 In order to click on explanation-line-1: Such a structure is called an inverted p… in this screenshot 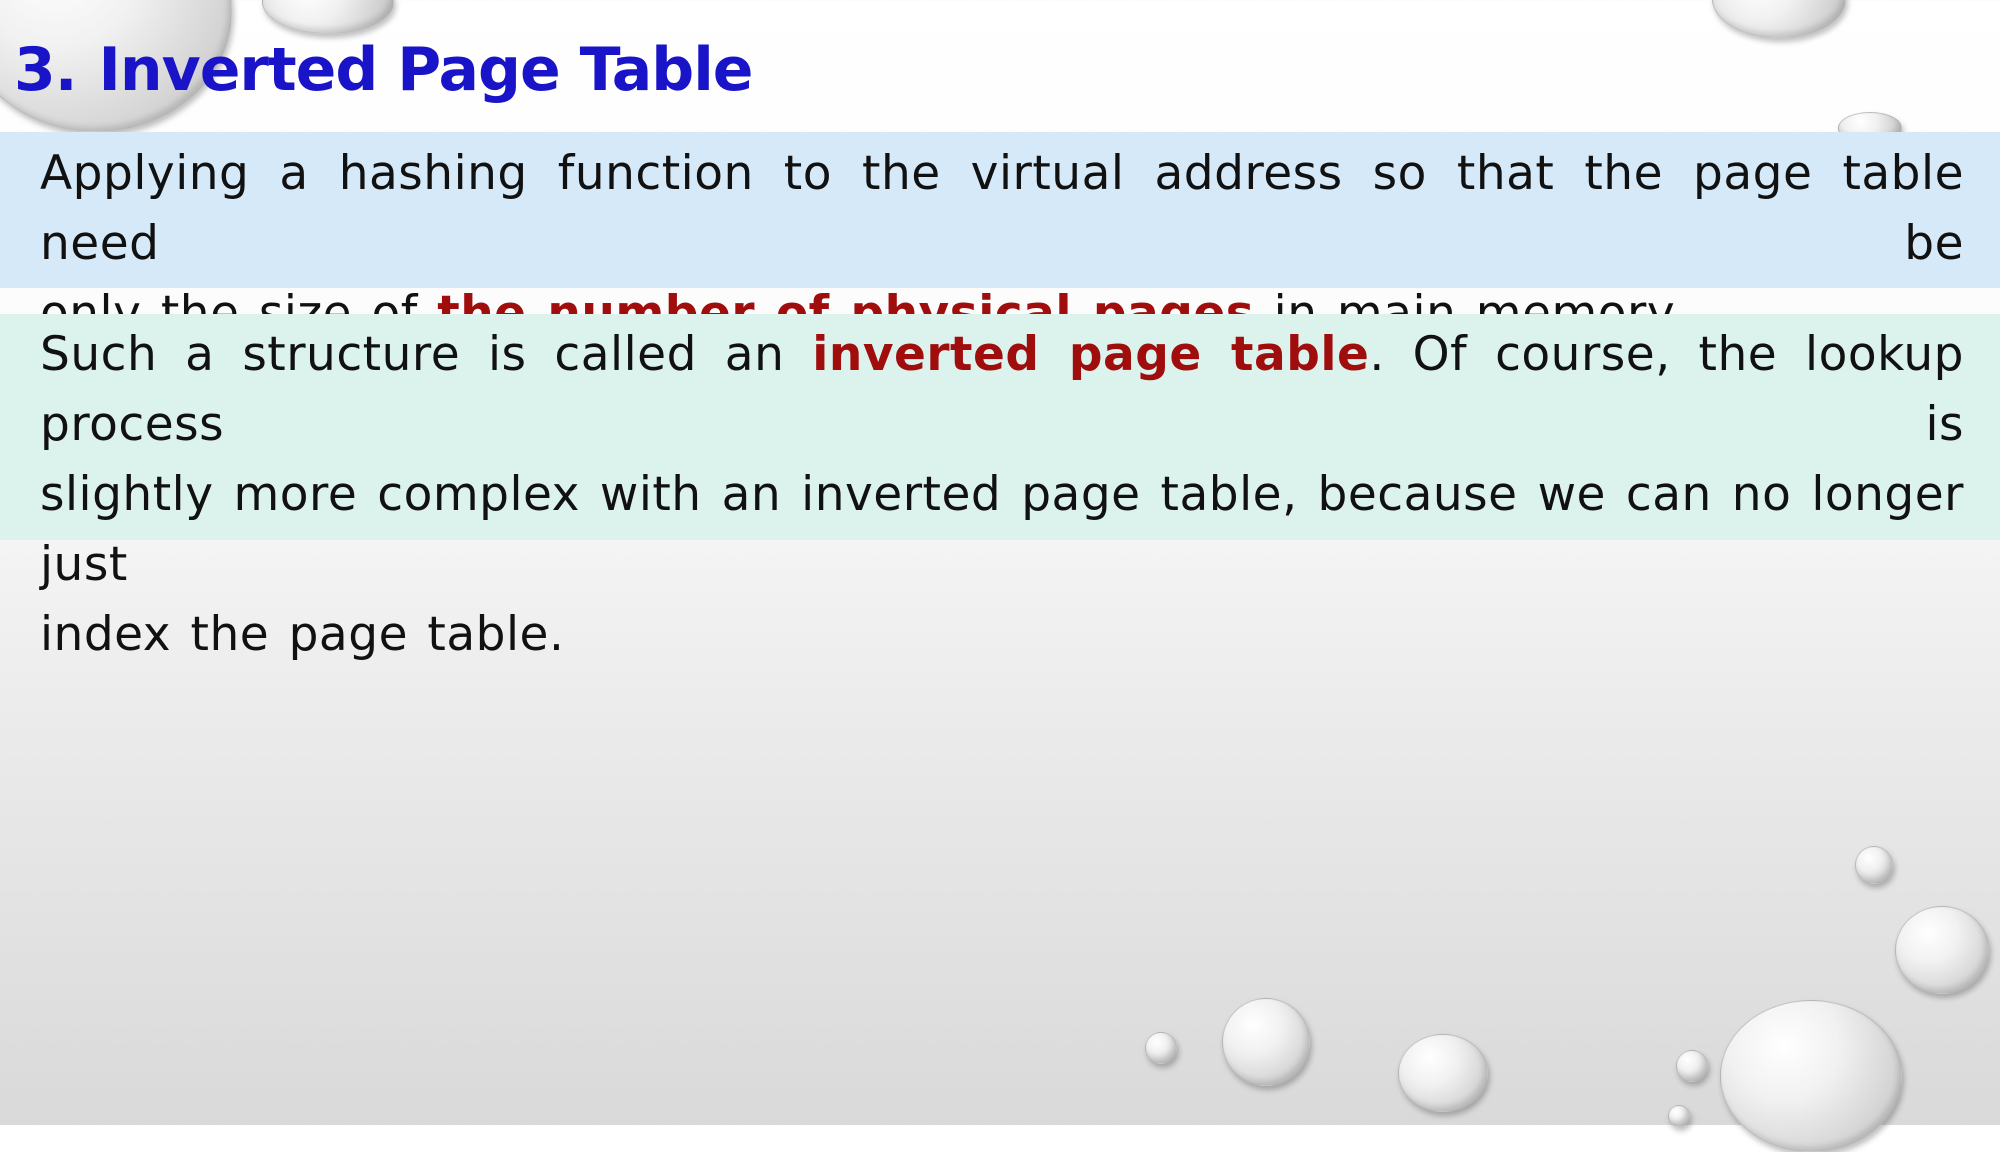, I will do `click(1002, 390)`.